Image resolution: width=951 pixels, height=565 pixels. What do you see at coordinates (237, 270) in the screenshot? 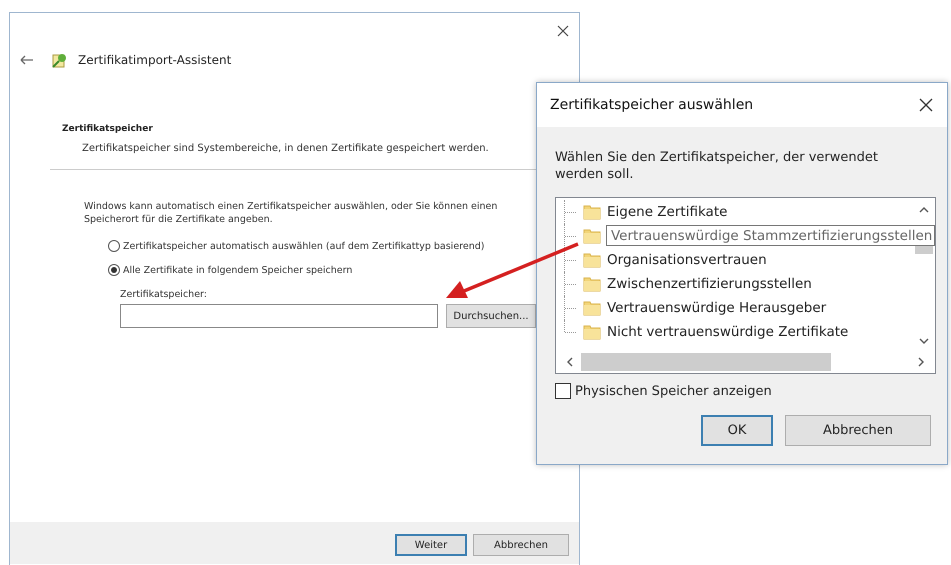
I see `radio-label: Alle Zertifikate in folgendem Speicher speichern` at bounding box center [237, 270].